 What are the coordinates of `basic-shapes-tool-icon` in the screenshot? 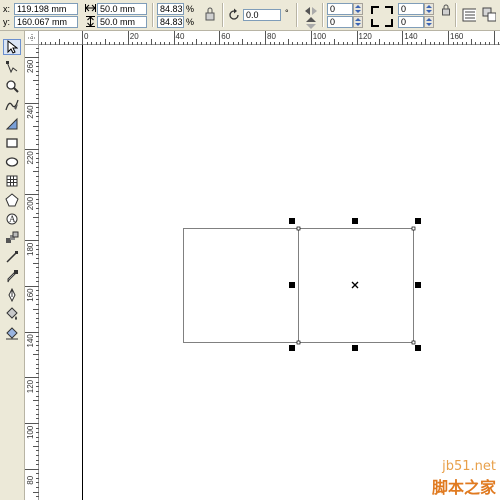 It's located at (12, 200).